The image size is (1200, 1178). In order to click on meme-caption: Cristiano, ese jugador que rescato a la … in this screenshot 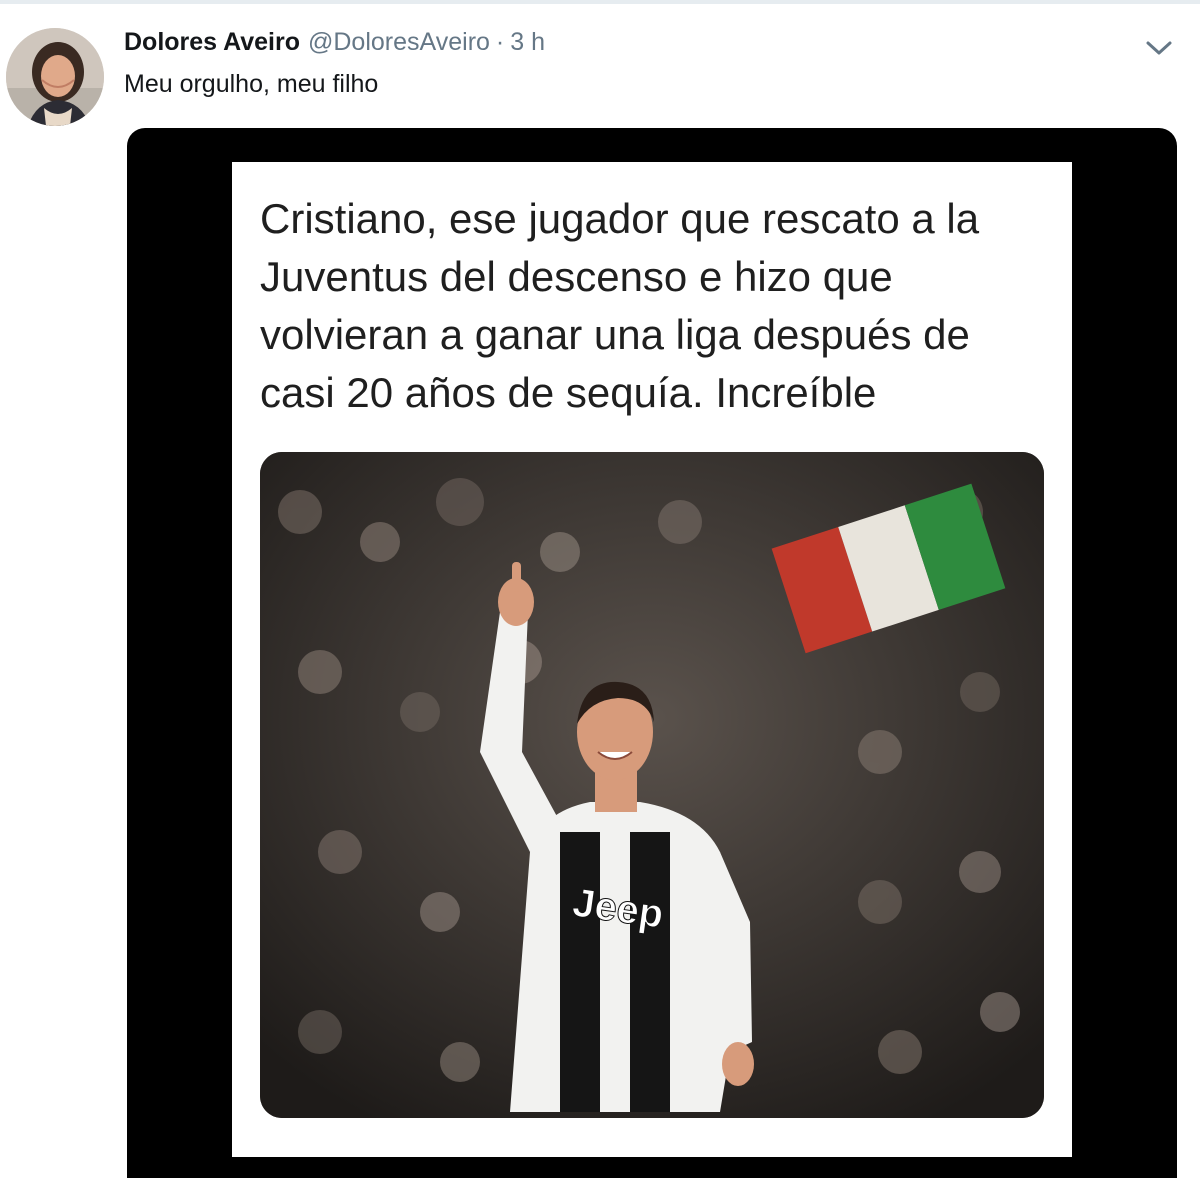, I will do `click(620, 305)`.